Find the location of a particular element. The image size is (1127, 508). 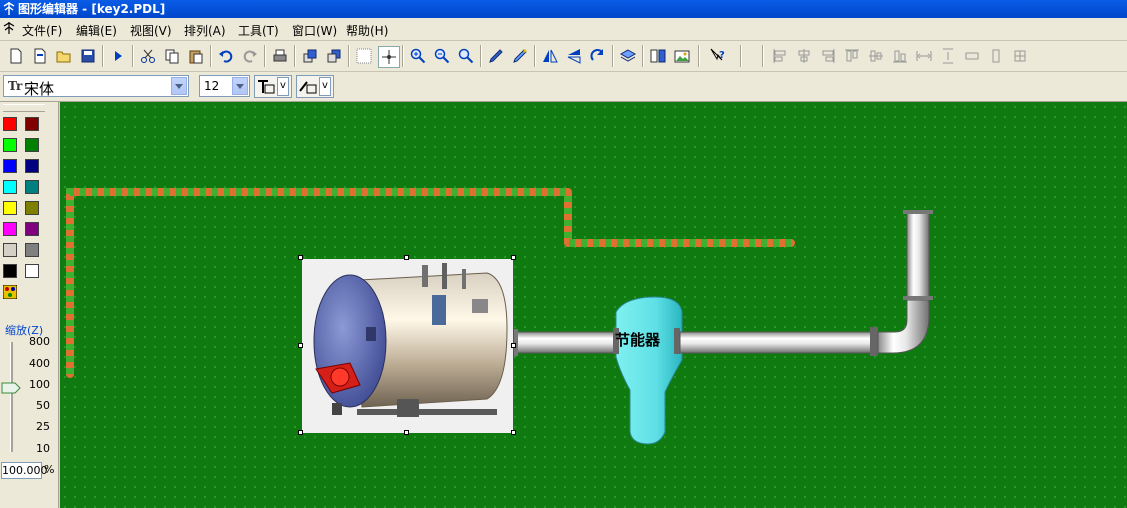

align-middle-icon is located at coordinates (876, 56).